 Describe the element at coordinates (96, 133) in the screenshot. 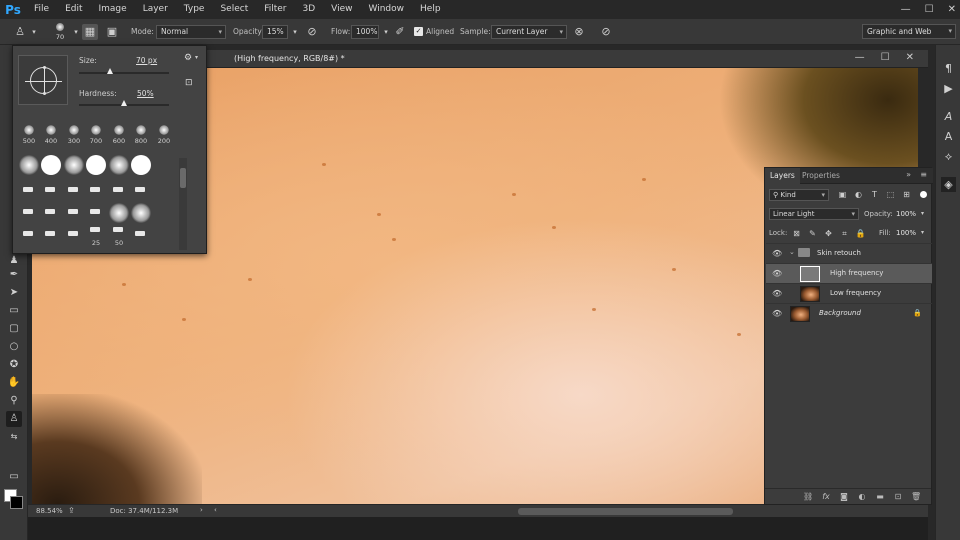

I see `brush-preset: 700` at that location.